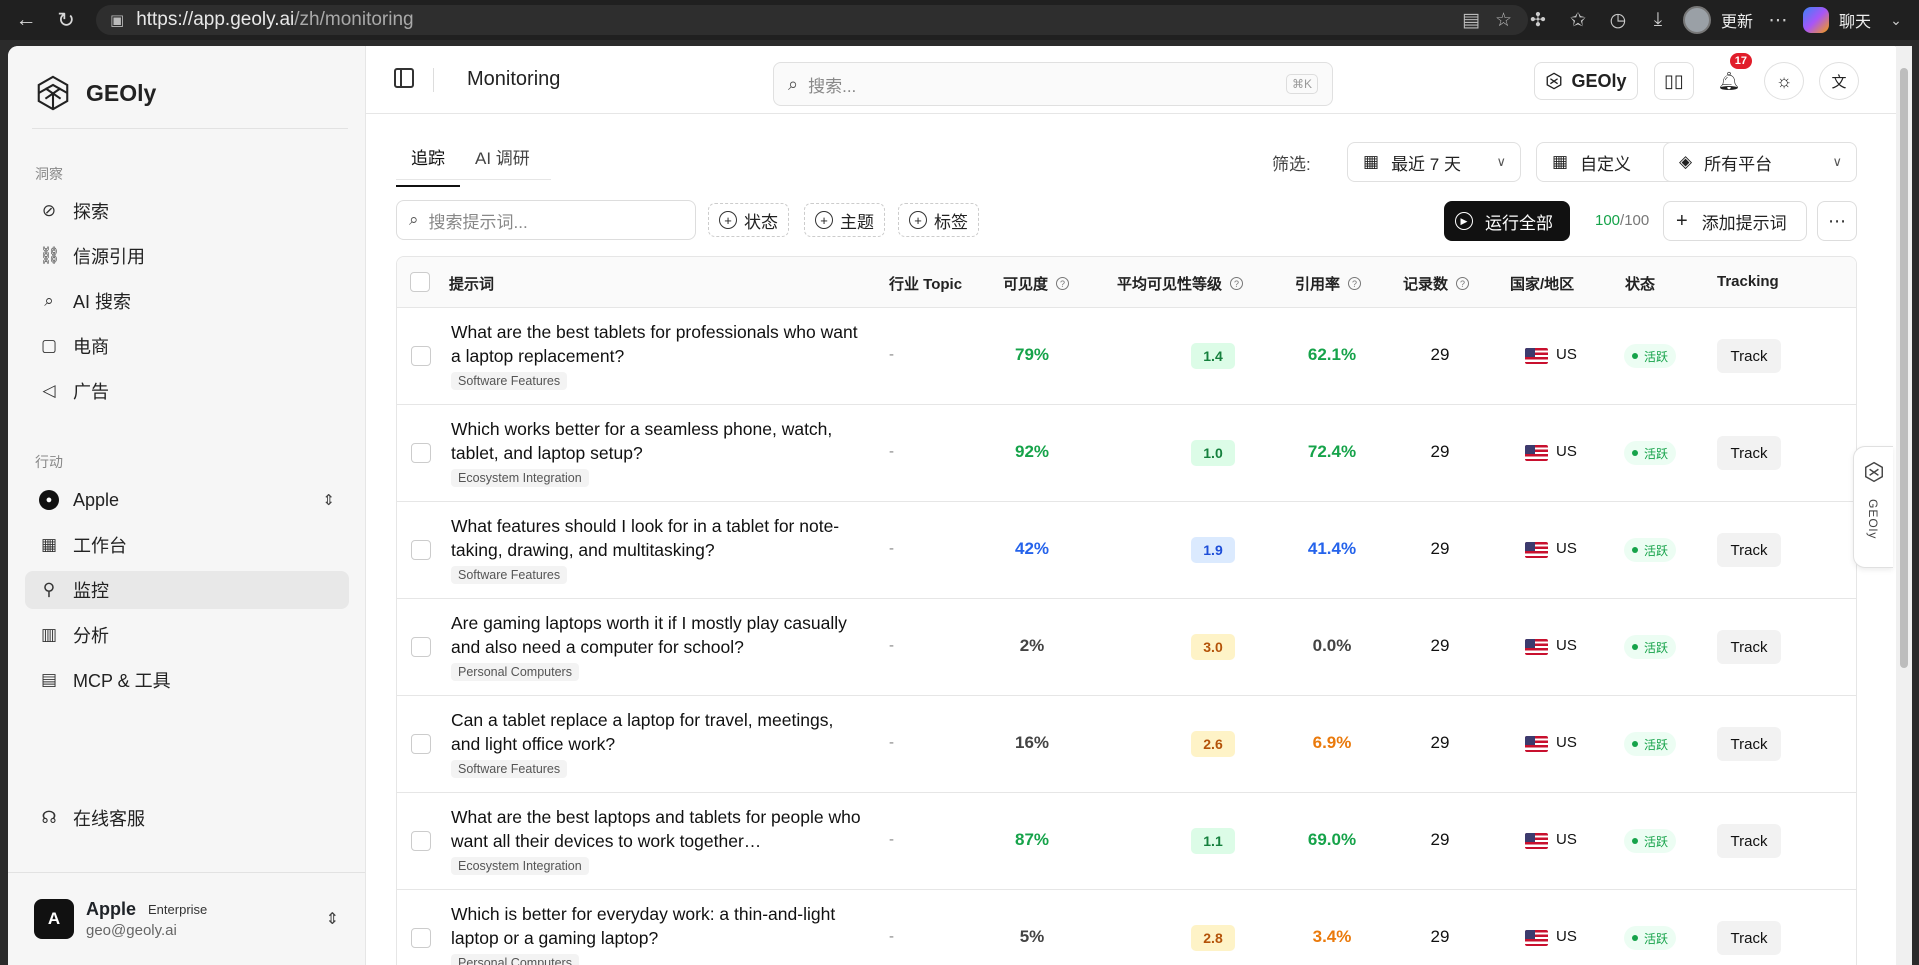 This screenshot has height=965, width=1919. Describe the element at coordinates (187, 635) in the screenshot. I see `sidebar-item-analytics: ▥ 分析` at that location.